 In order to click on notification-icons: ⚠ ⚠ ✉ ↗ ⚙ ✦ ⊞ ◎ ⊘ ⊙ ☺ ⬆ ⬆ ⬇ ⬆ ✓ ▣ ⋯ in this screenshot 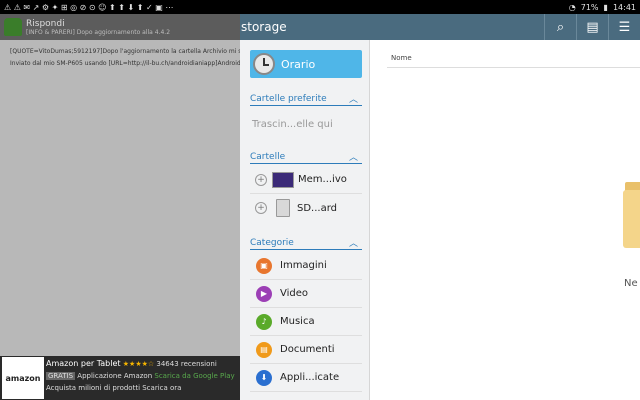, I will do `click(89, 7)`.